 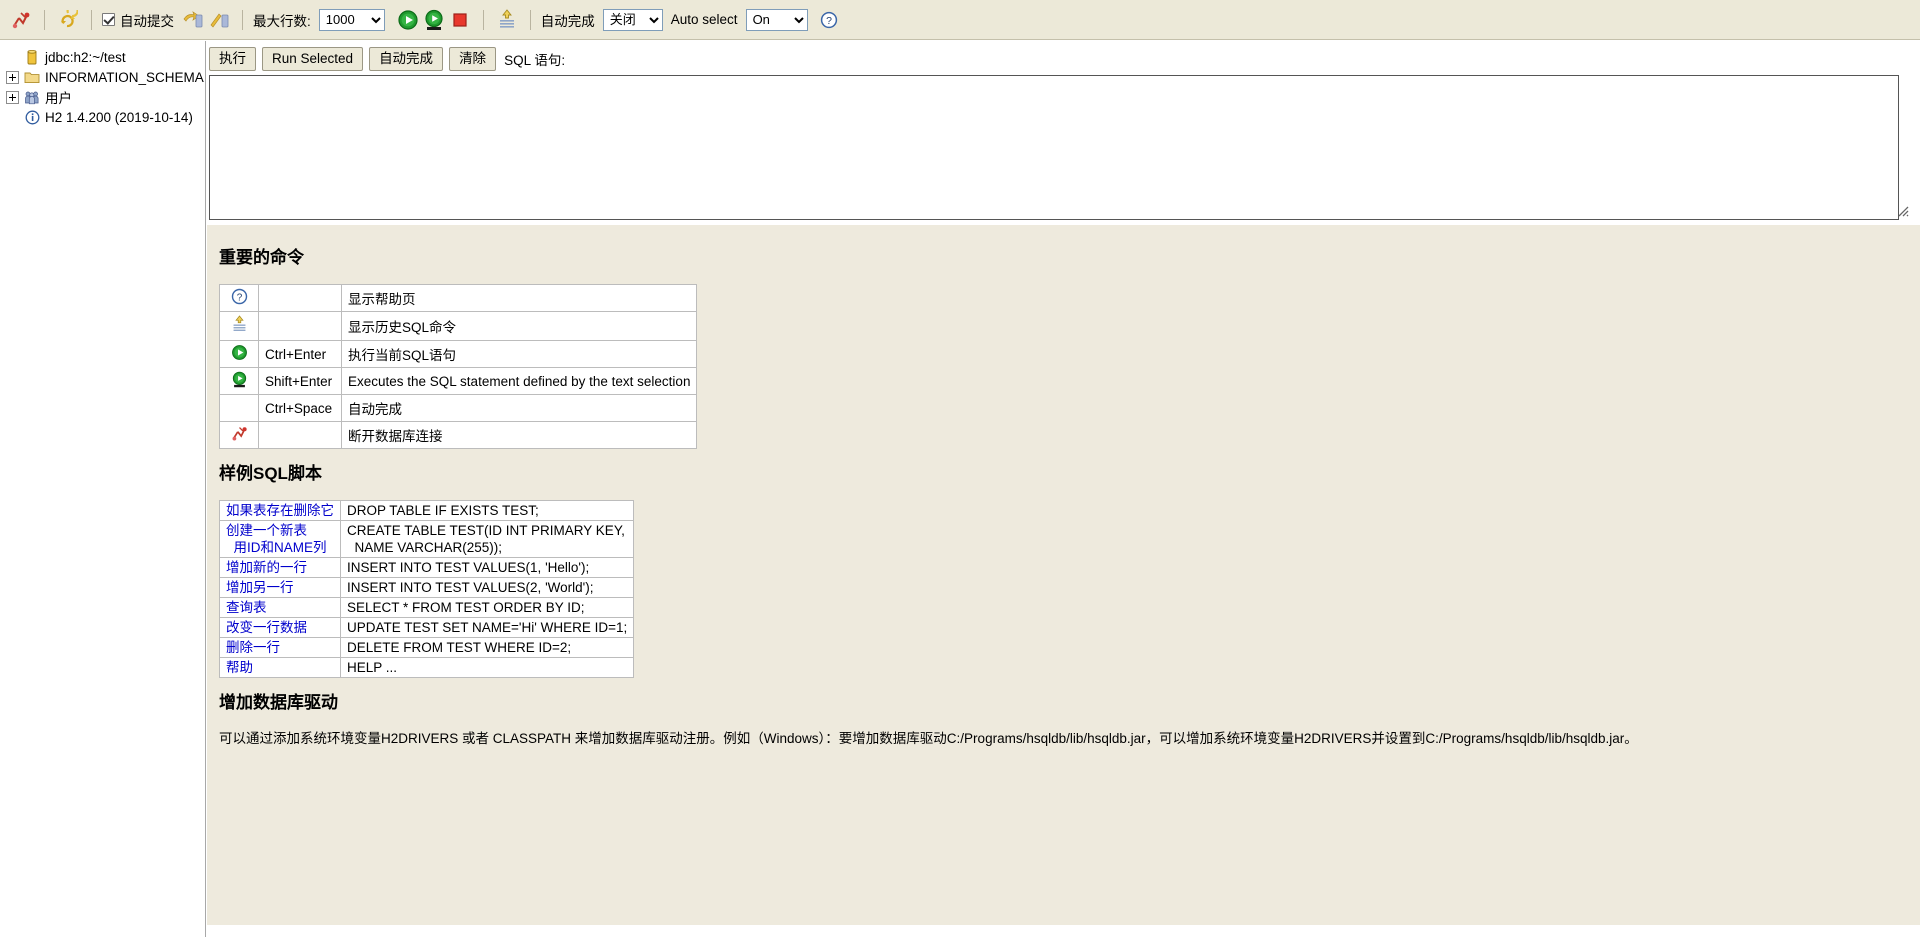 I want to click on autocomplete-button: 自动完成, so click(x=406, y=59).